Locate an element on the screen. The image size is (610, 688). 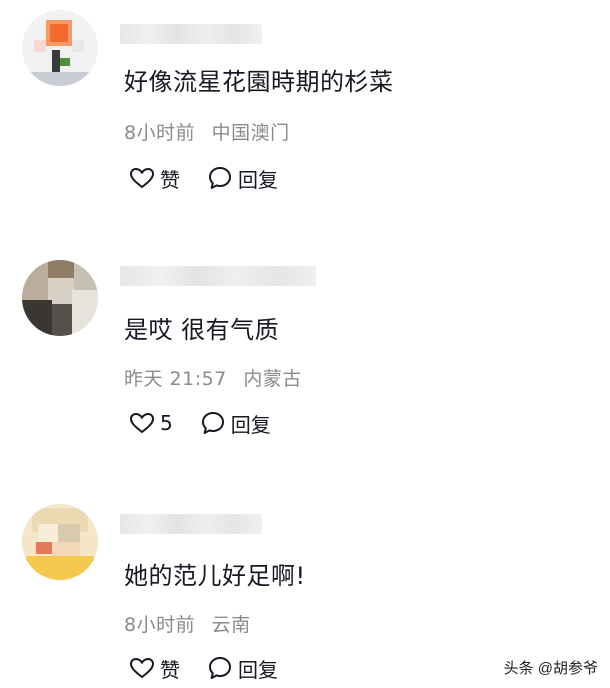
comment-location: 中国澳门 is located at coordinates (250, 133).